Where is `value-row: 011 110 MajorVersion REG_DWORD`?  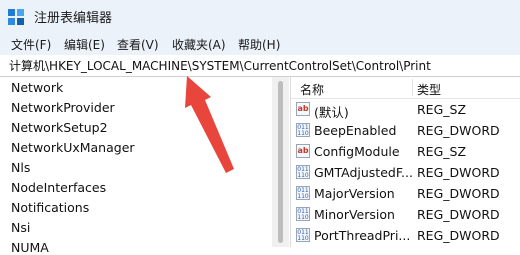 value-row: 011 110 MajorVersion REG_DWORD is located at coordinates (405, 193).